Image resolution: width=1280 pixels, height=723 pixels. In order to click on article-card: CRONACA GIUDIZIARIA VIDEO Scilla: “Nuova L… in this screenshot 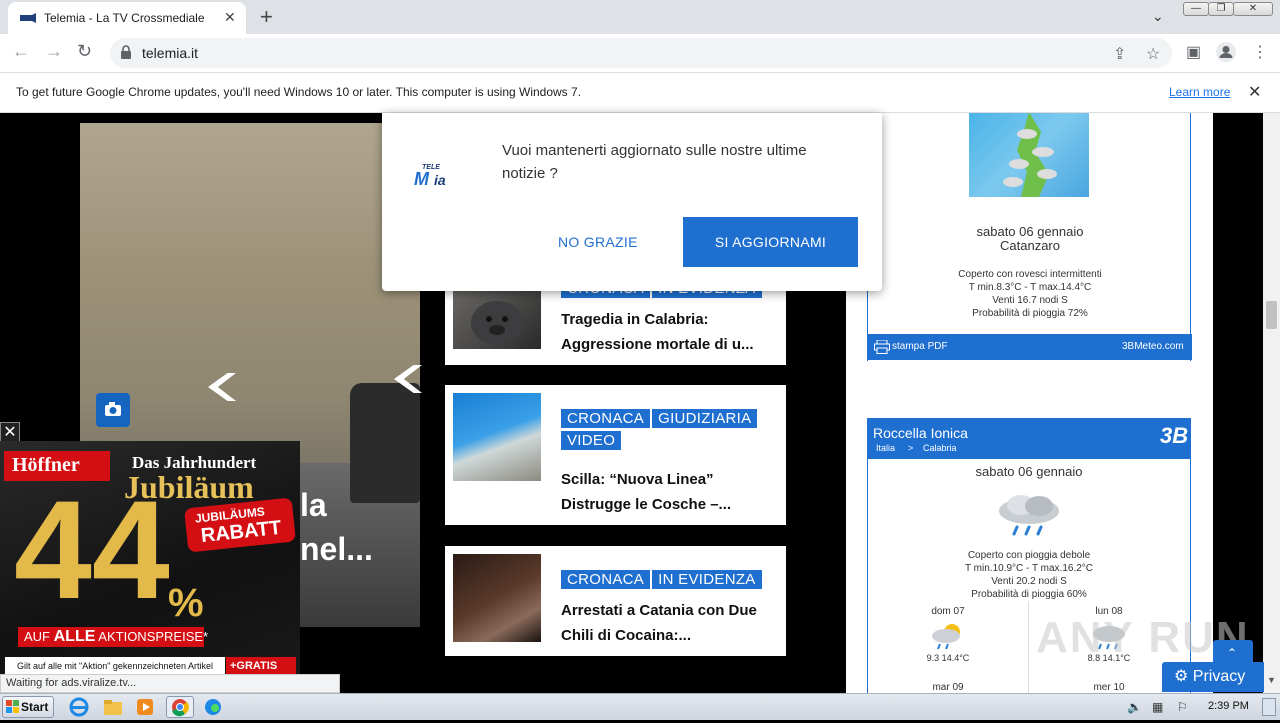, I will do `click(615, 455)`.